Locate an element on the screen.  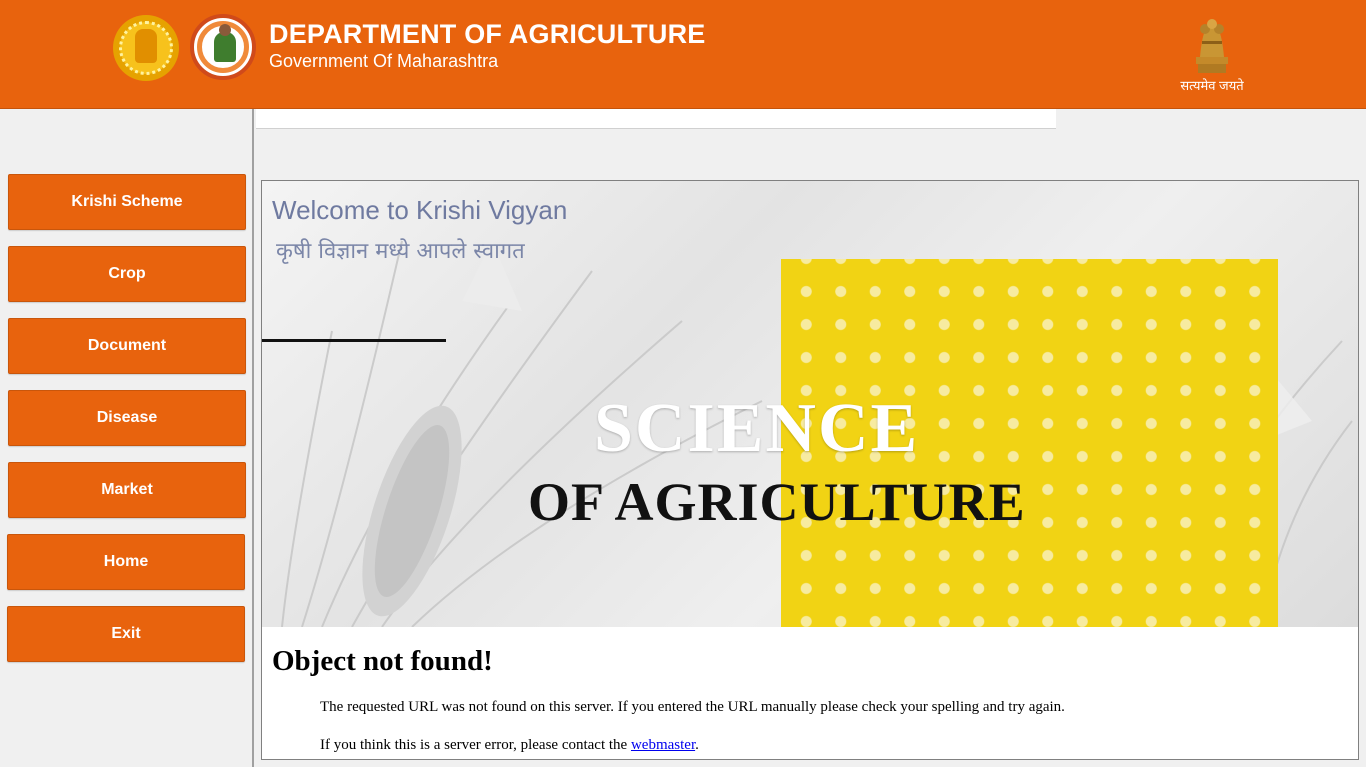
document-label: Document is located at coordinates (127, 345).